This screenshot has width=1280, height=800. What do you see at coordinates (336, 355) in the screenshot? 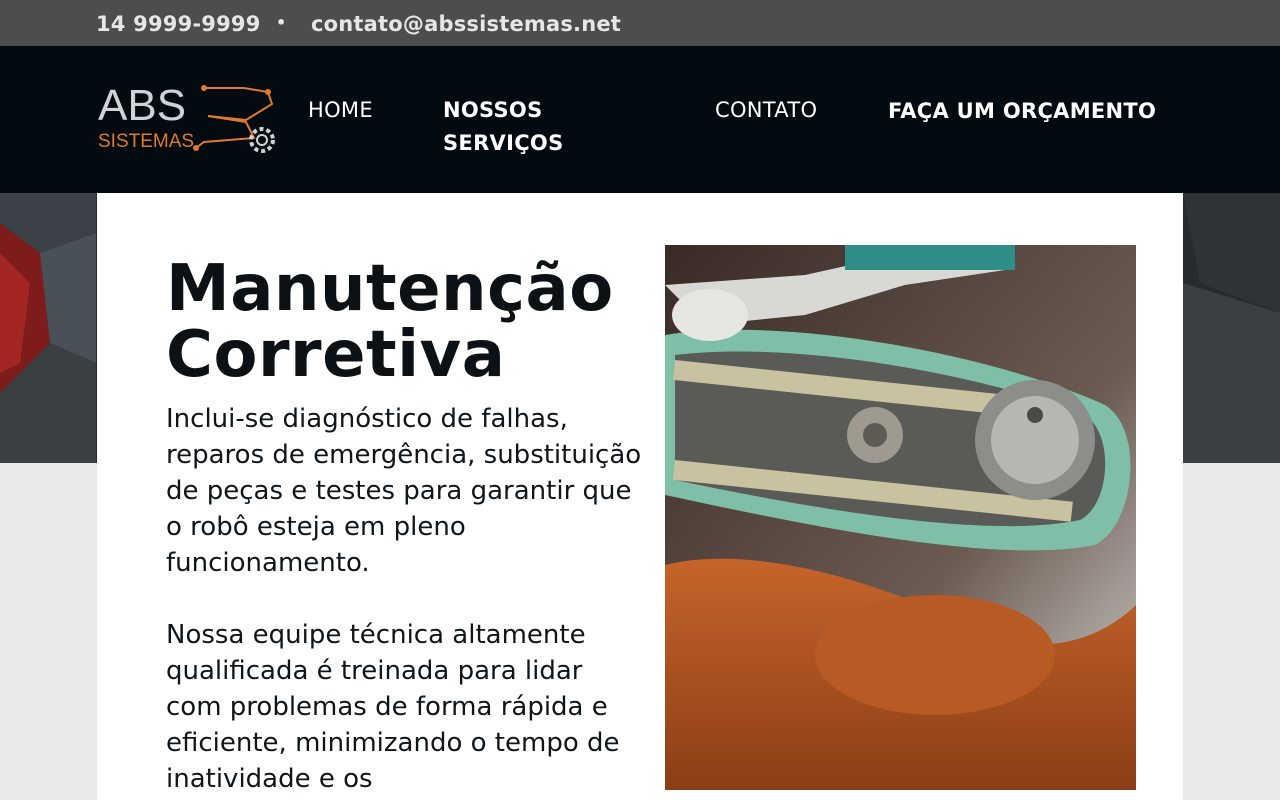
I see `title-line-2: Corretiva` at bounding box center [336, 355].